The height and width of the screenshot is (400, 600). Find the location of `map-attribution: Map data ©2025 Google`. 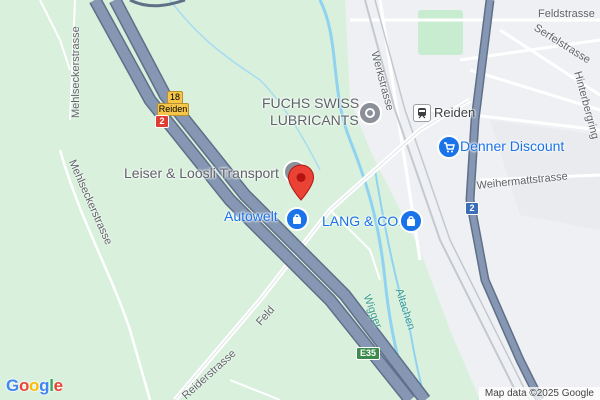

map-attribution: Map data ©2025 Google is located at coordinates (539, 393).